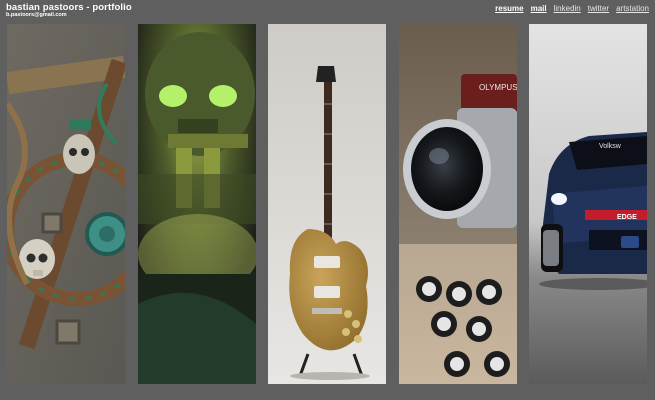 Image resolution: width=655 pixels, height=400 pixels. What do you see at coordinates (539, 8) in the screenshot?
I see `nav-link-mail: mail` at bounding box center [539, 8].